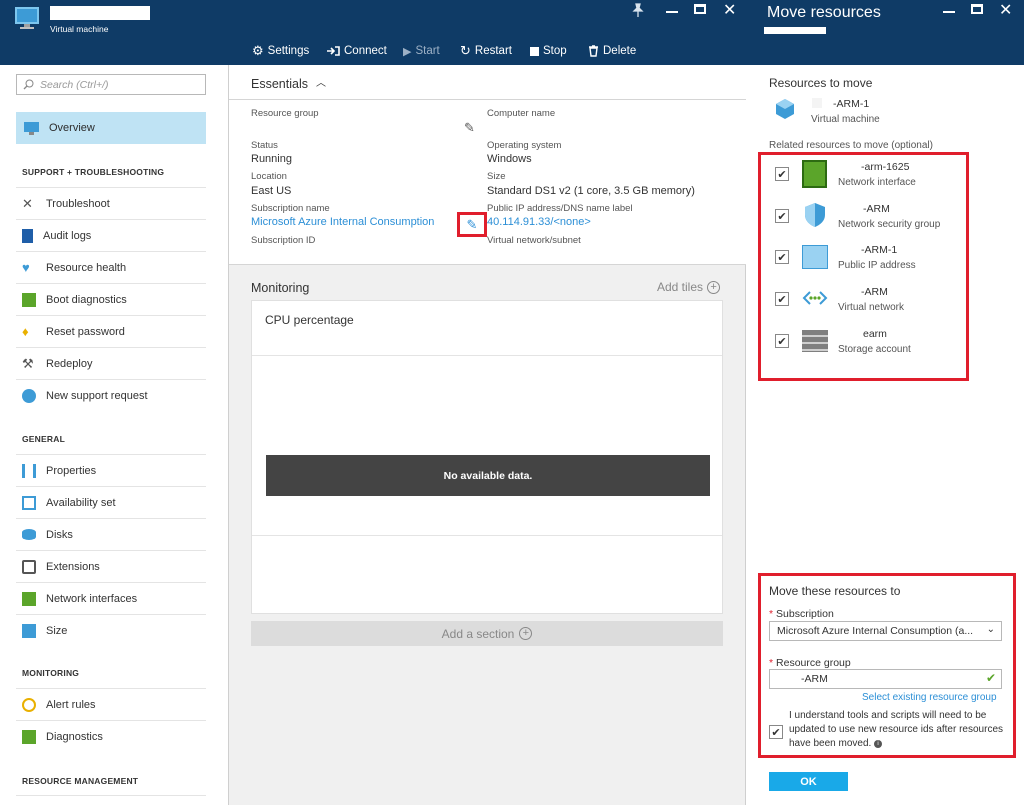 This screenshot has width=1024, height=805. Describe the element at coordinates (43, 439) in the screenshot. I see `section-general: GENERAL` at that location.